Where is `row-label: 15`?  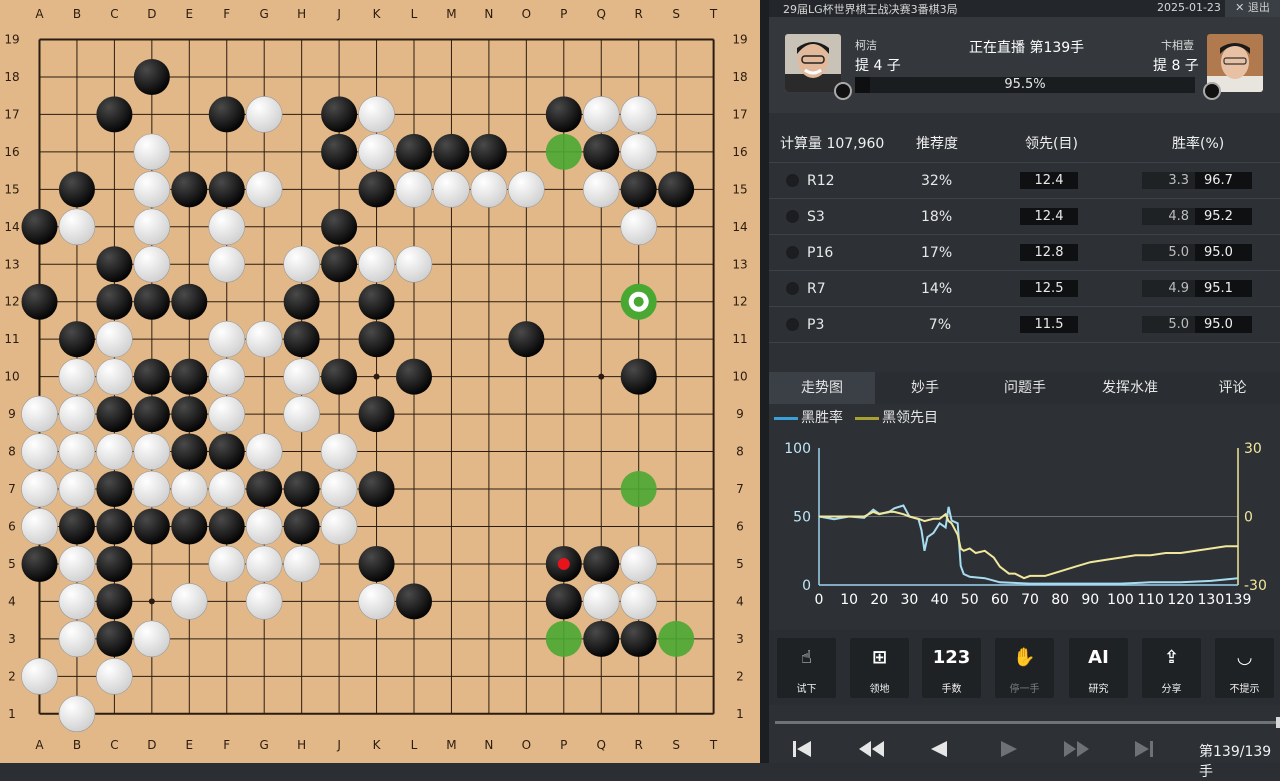
row-label: 15 is located at coordinates (739, 189).